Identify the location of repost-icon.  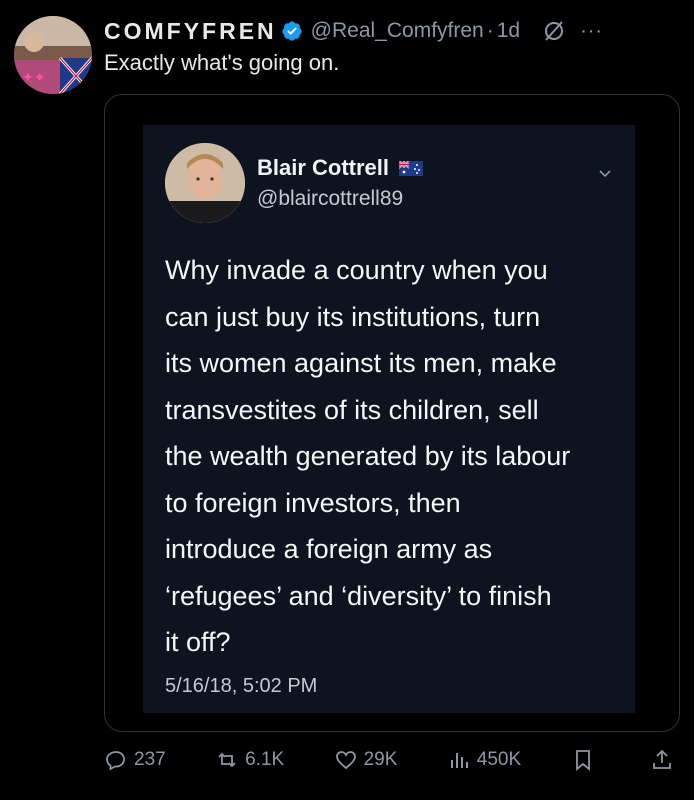
(227, 760).